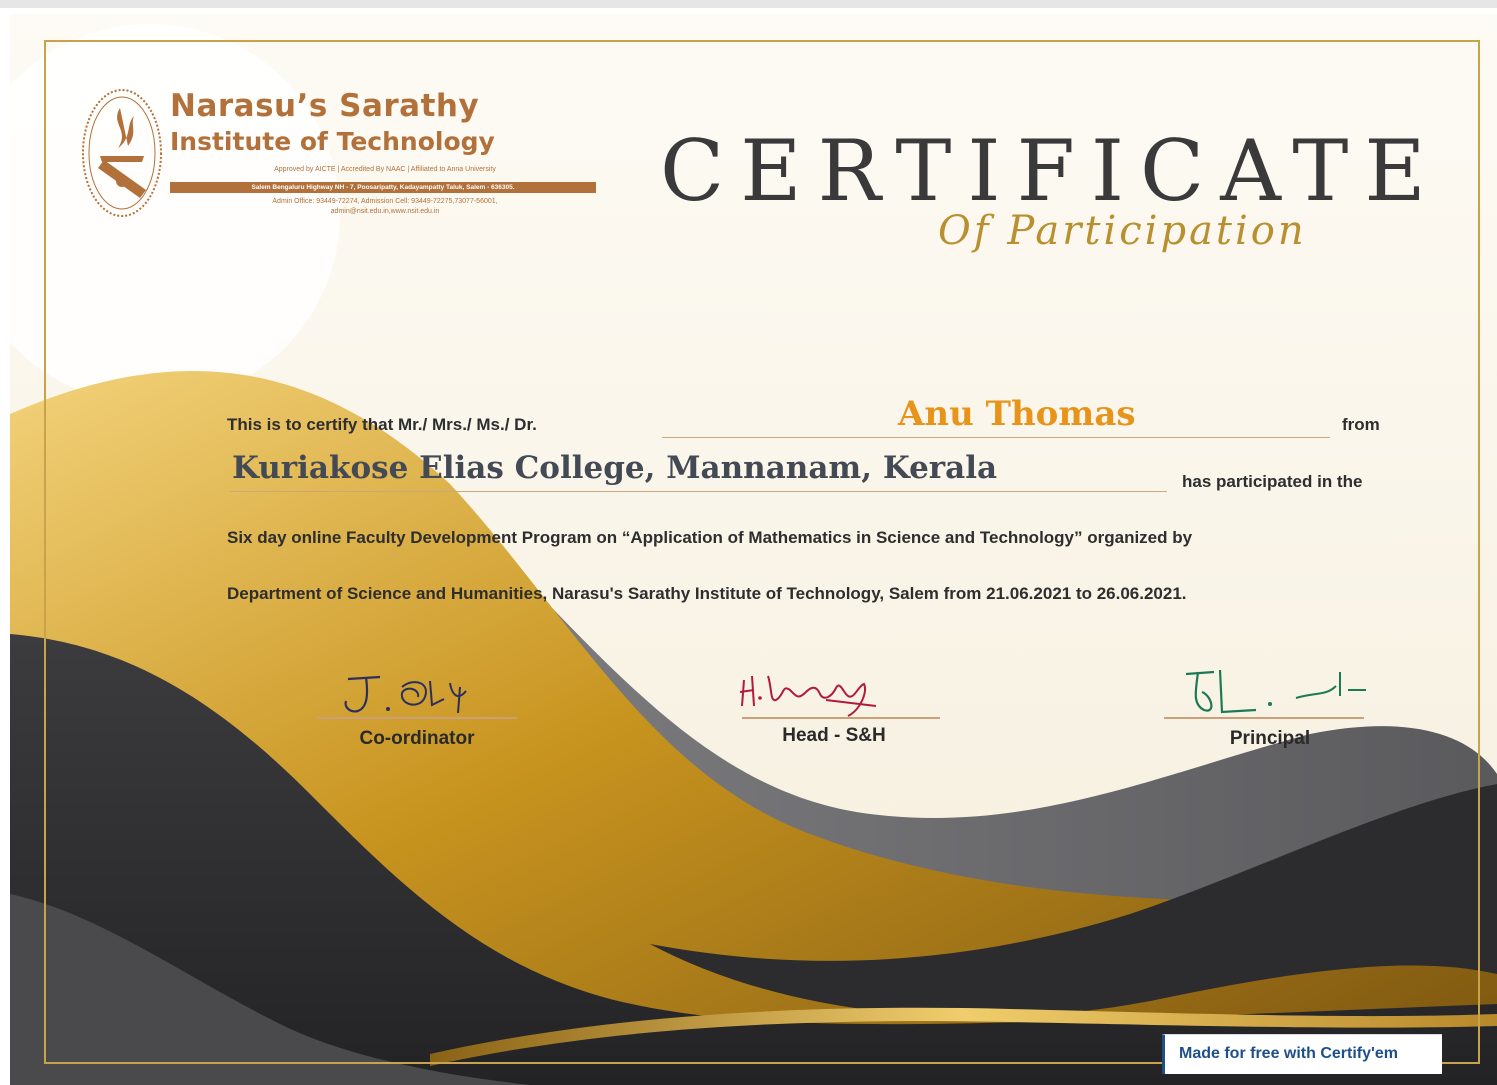  I want to click on from-word: from, so click(1361, 424).